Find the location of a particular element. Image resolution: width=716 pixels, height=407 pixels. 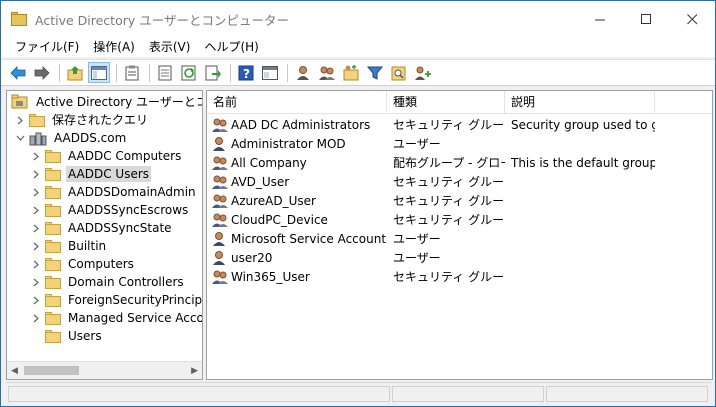

cell-name: user20 is located at coordinates (297, 258).